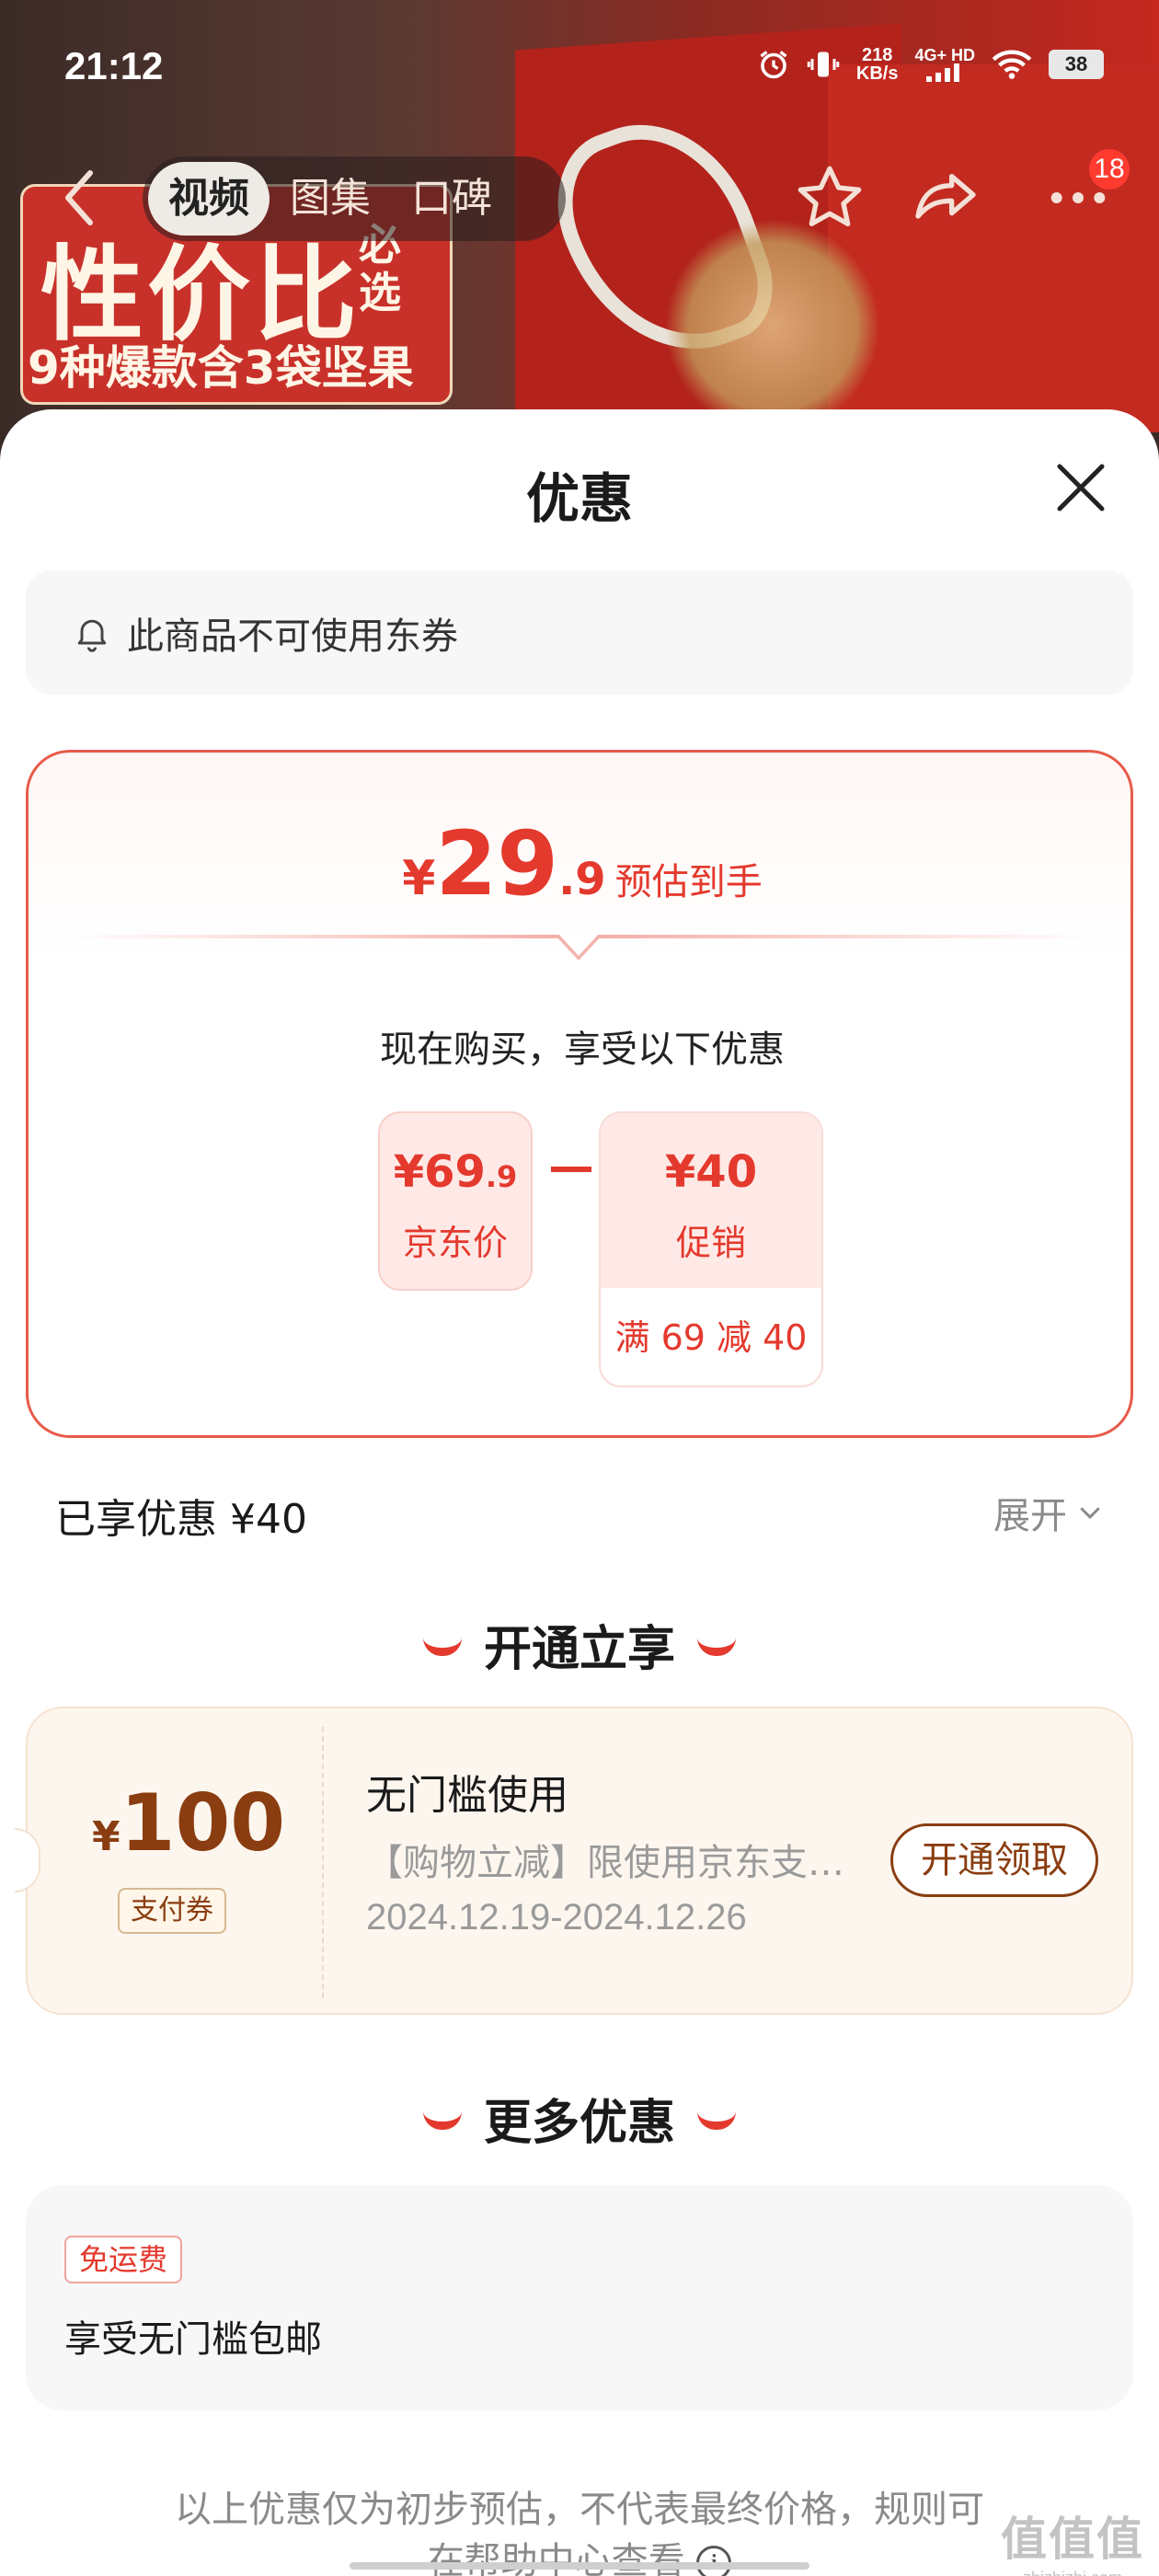  I want to click on tab-gallery: 图集, so click(330, 199).